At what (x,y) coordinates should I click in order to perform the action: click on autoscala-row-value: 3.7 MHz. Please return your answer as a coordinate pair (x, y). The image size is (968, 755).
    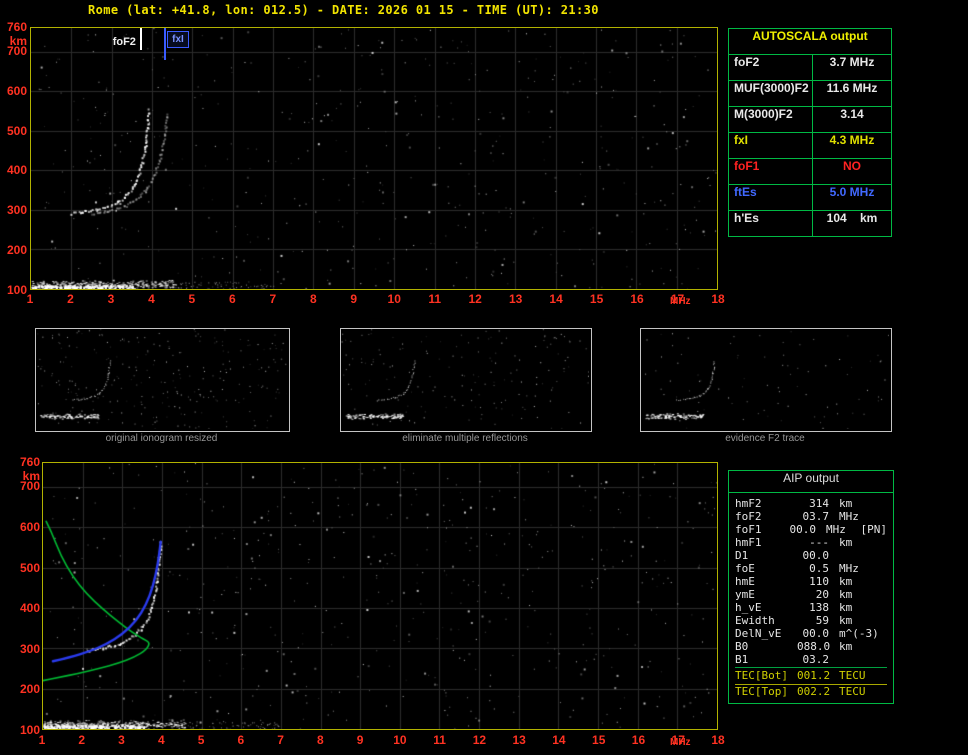
    Looking at the image, I should click on (852, 62).